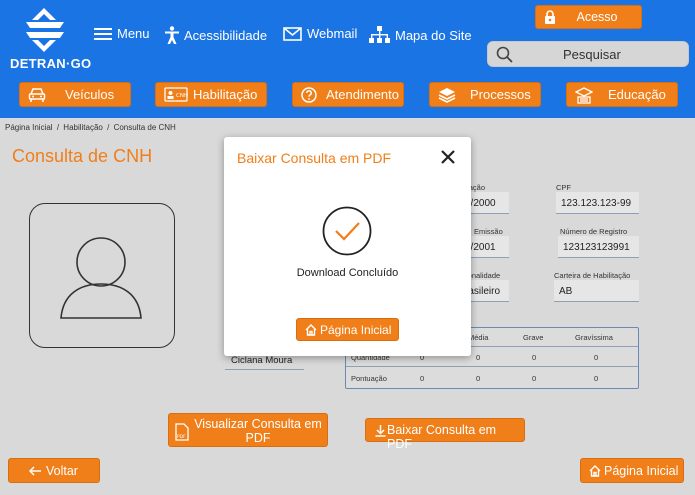 The width and height of the screenshot is (695, 495). What do you see at coordinates (448, 157) in the screenshot?
I see `close-icon` at bounding box center [448, 157].